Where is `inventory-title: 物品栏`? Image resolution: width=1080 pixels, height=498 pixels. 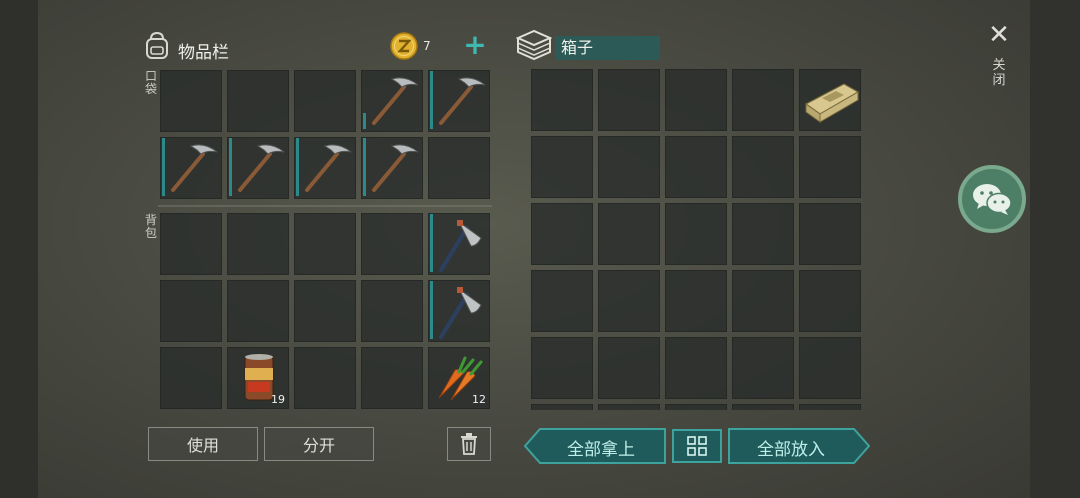
inventory-title: 物品栏 is located at coordinates (203, 53).